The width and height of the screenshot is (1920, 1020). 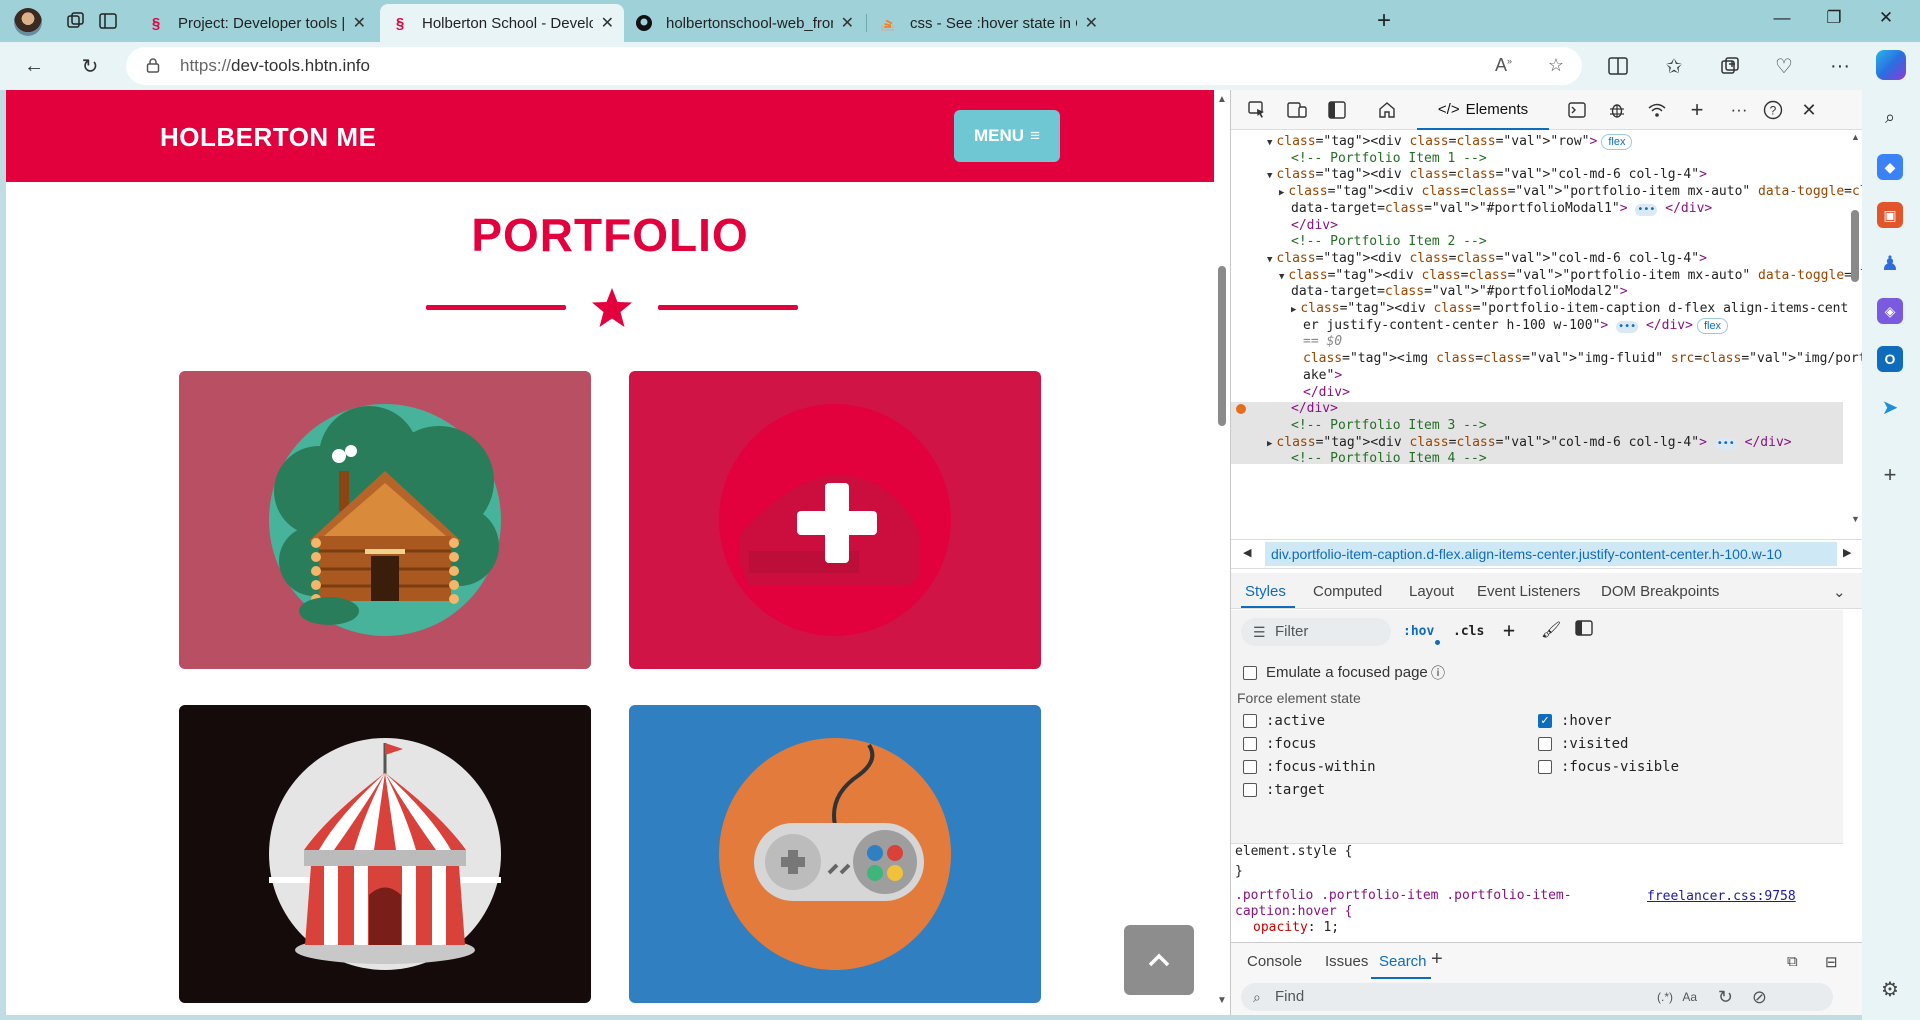 I want to click on close-drawer-icon: ⊟, so click(x=1831, y=962).